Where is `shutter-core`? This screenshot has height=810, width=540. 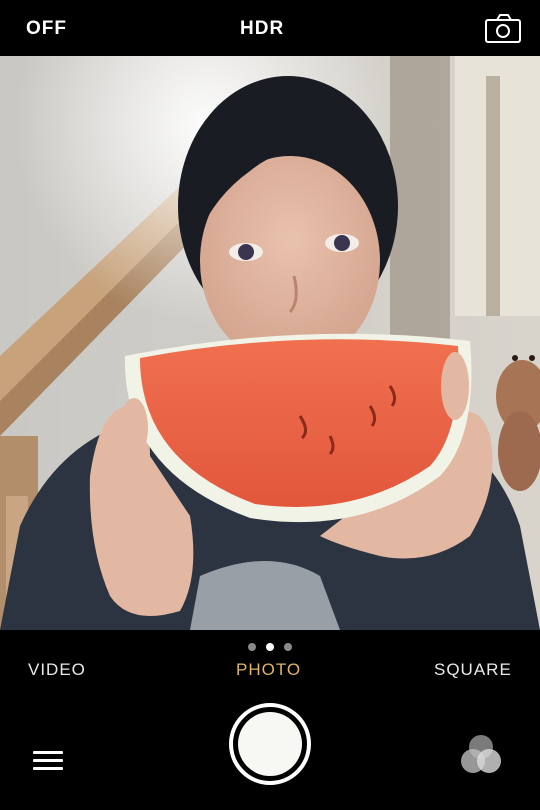 shutter-core is located at coordinates (270, 744).